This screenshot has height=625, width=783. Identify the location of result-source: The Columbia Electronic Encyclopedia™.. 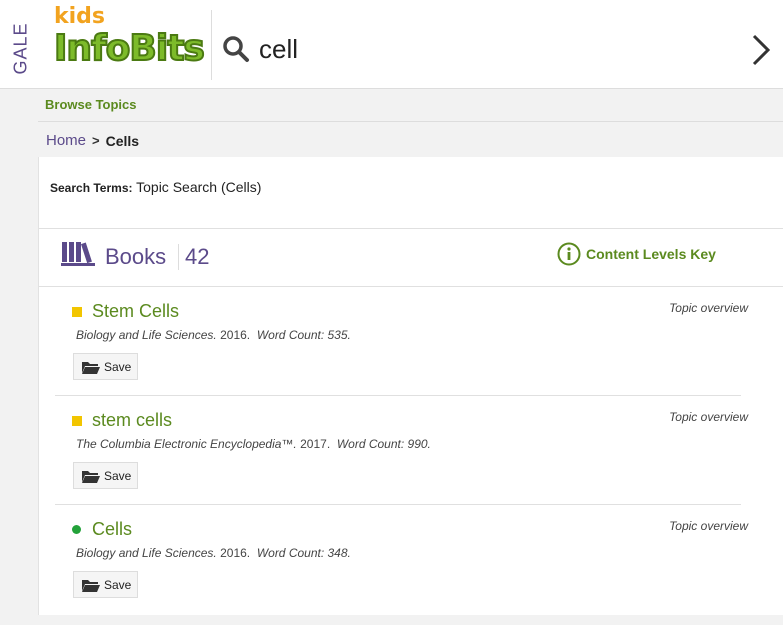
(186, 444).